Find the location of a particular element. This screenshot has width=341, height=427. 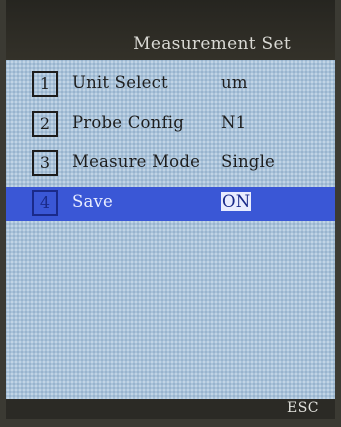

save-value-toggle: ON is located at coordinates (236, 201).